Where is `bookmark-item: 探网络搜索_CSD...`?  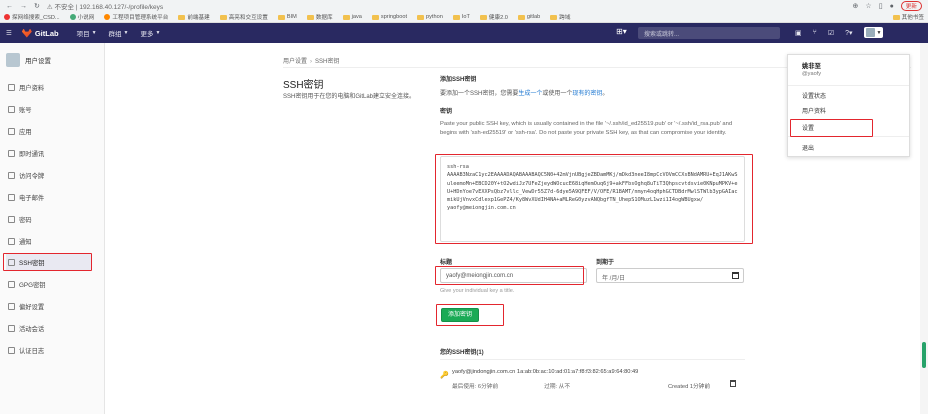
bookmark-item: 探网络搜索_CSD... is located at coordinates (32, 17).